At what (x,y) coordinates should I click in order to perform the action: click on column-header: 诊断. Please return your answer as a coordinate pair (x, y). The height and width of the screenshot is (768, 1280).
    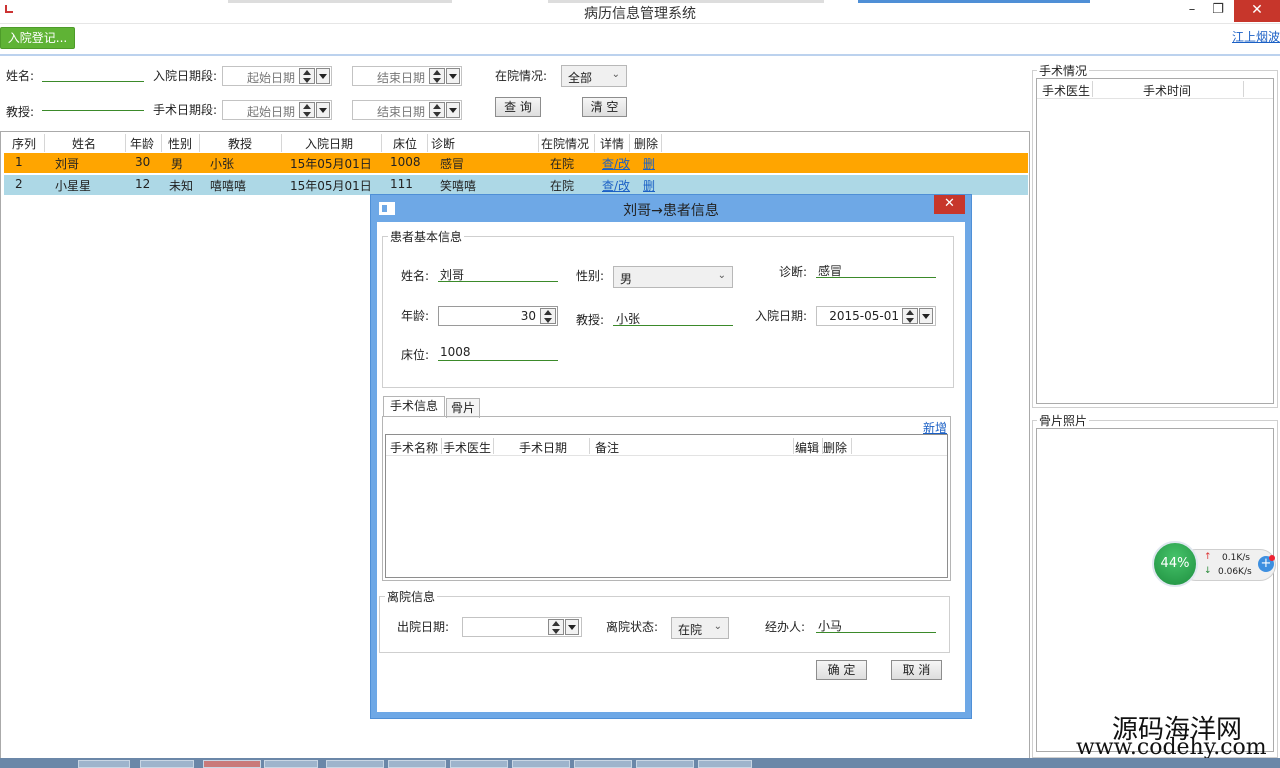
    Looking at the image, I should click on (443, 143).